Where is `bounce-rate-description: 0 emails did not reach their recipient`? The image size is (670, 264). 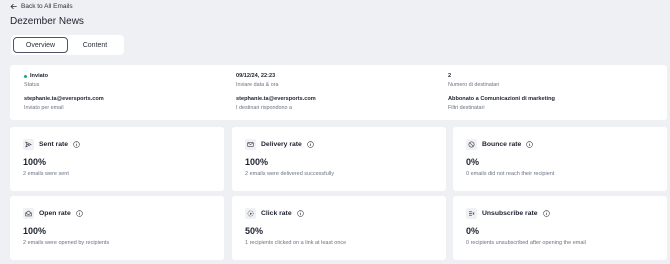
bounce-rate-description: 0 emails did not reach their recipient is located at coordinates (510, 174).